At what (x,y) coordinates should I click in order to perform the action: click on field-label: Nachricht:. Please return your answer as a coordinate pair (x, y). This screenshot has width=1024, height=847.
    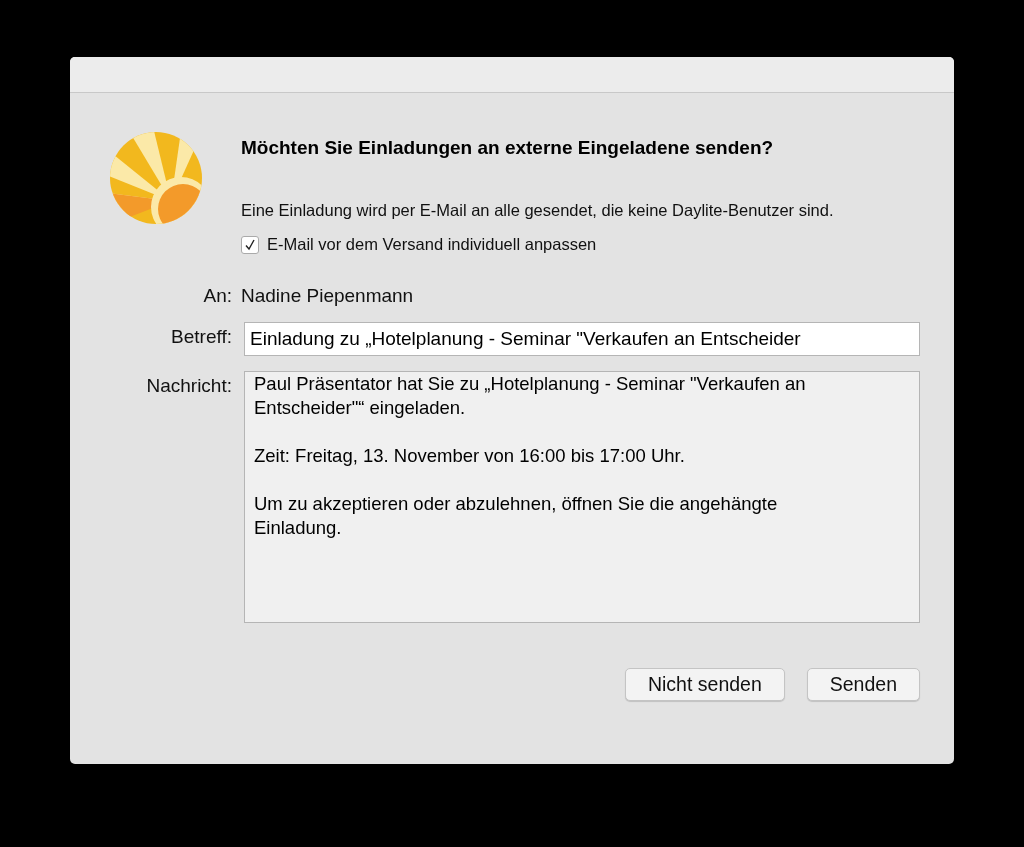
    Looking at the image, I should click on (188, 385).